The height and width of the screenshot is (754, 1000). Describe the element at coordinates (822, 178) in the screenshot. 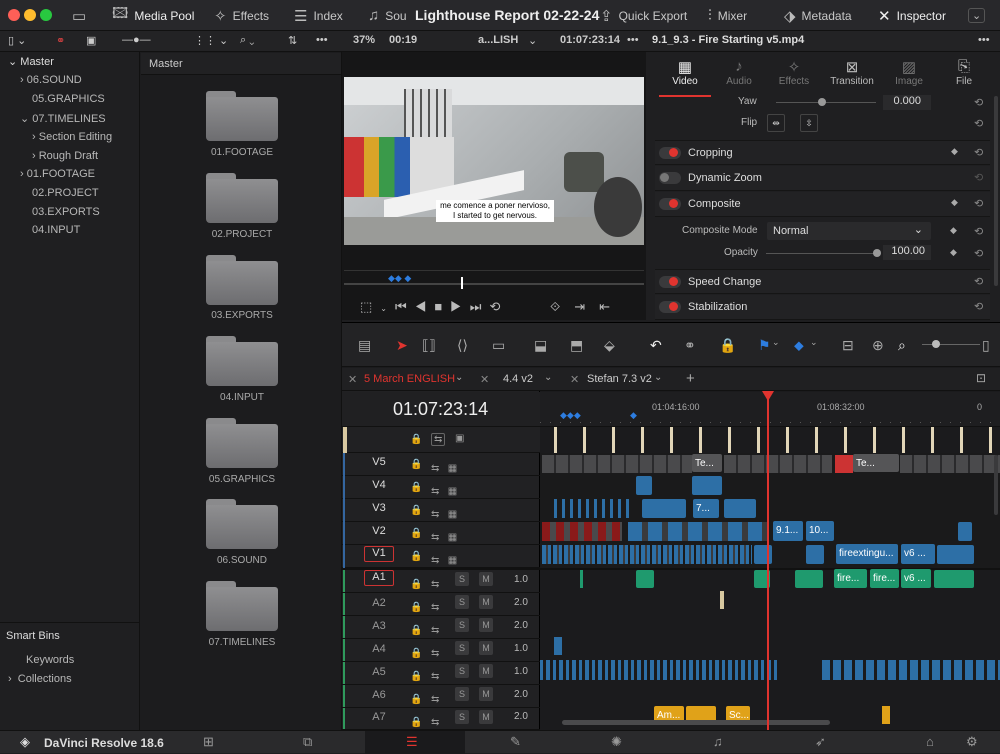

I see `dynamic-zoom-row: Dynamic Zoom ⟲` at that location.